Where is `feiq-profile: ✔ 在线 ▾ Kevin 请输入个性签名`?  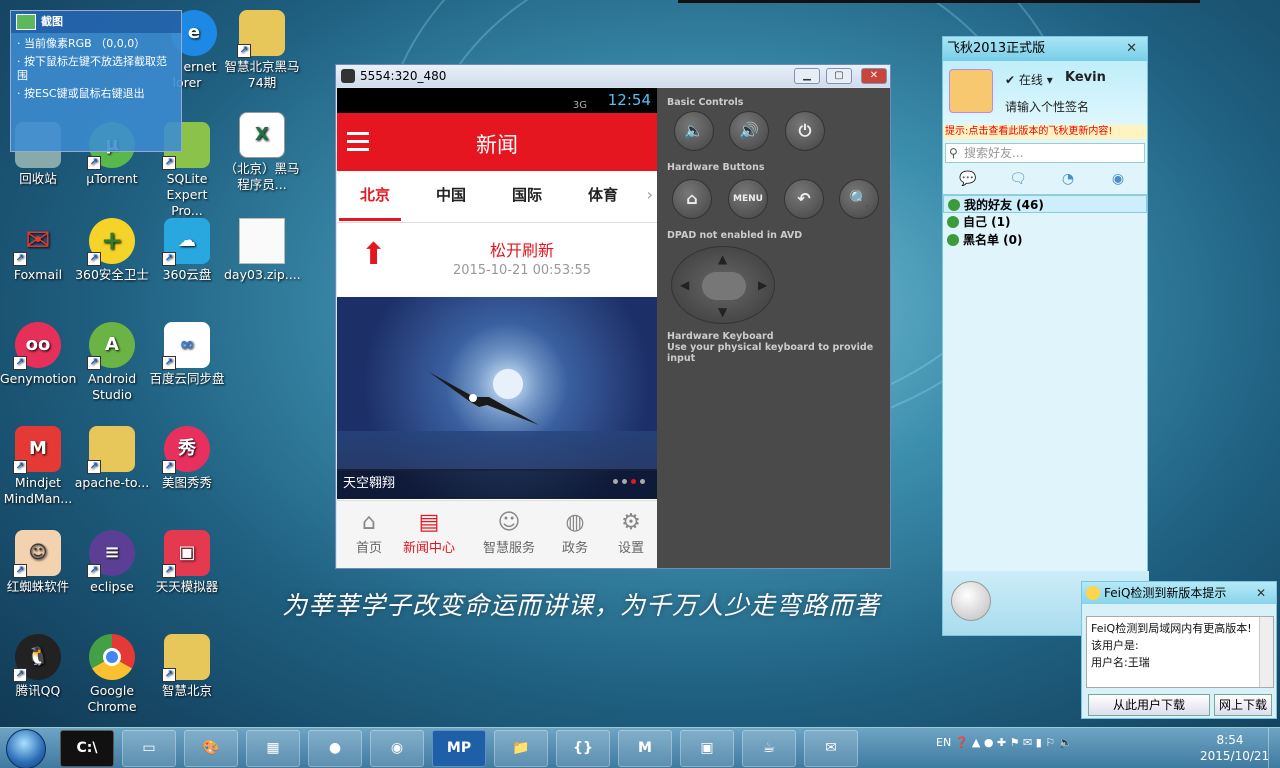
feiq-profile: ✔ 在线 ▾ Kevin 请输入个性签名 is located at coordinates (1045, 93).